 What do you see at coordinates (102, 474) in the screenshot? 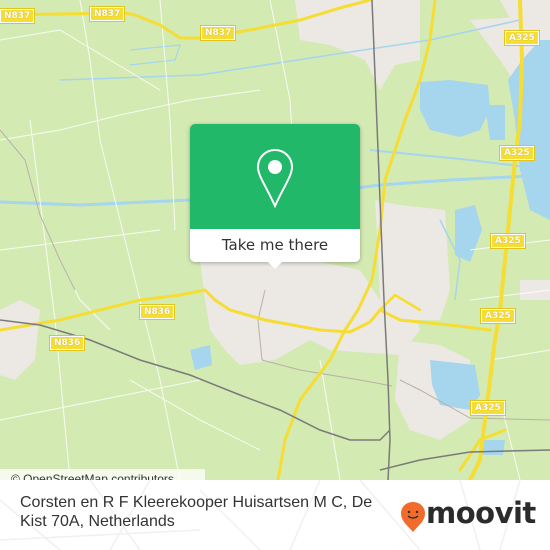
I see `map-attribution: © OpenStreetMap contributors` at bounding box center [102, 474].